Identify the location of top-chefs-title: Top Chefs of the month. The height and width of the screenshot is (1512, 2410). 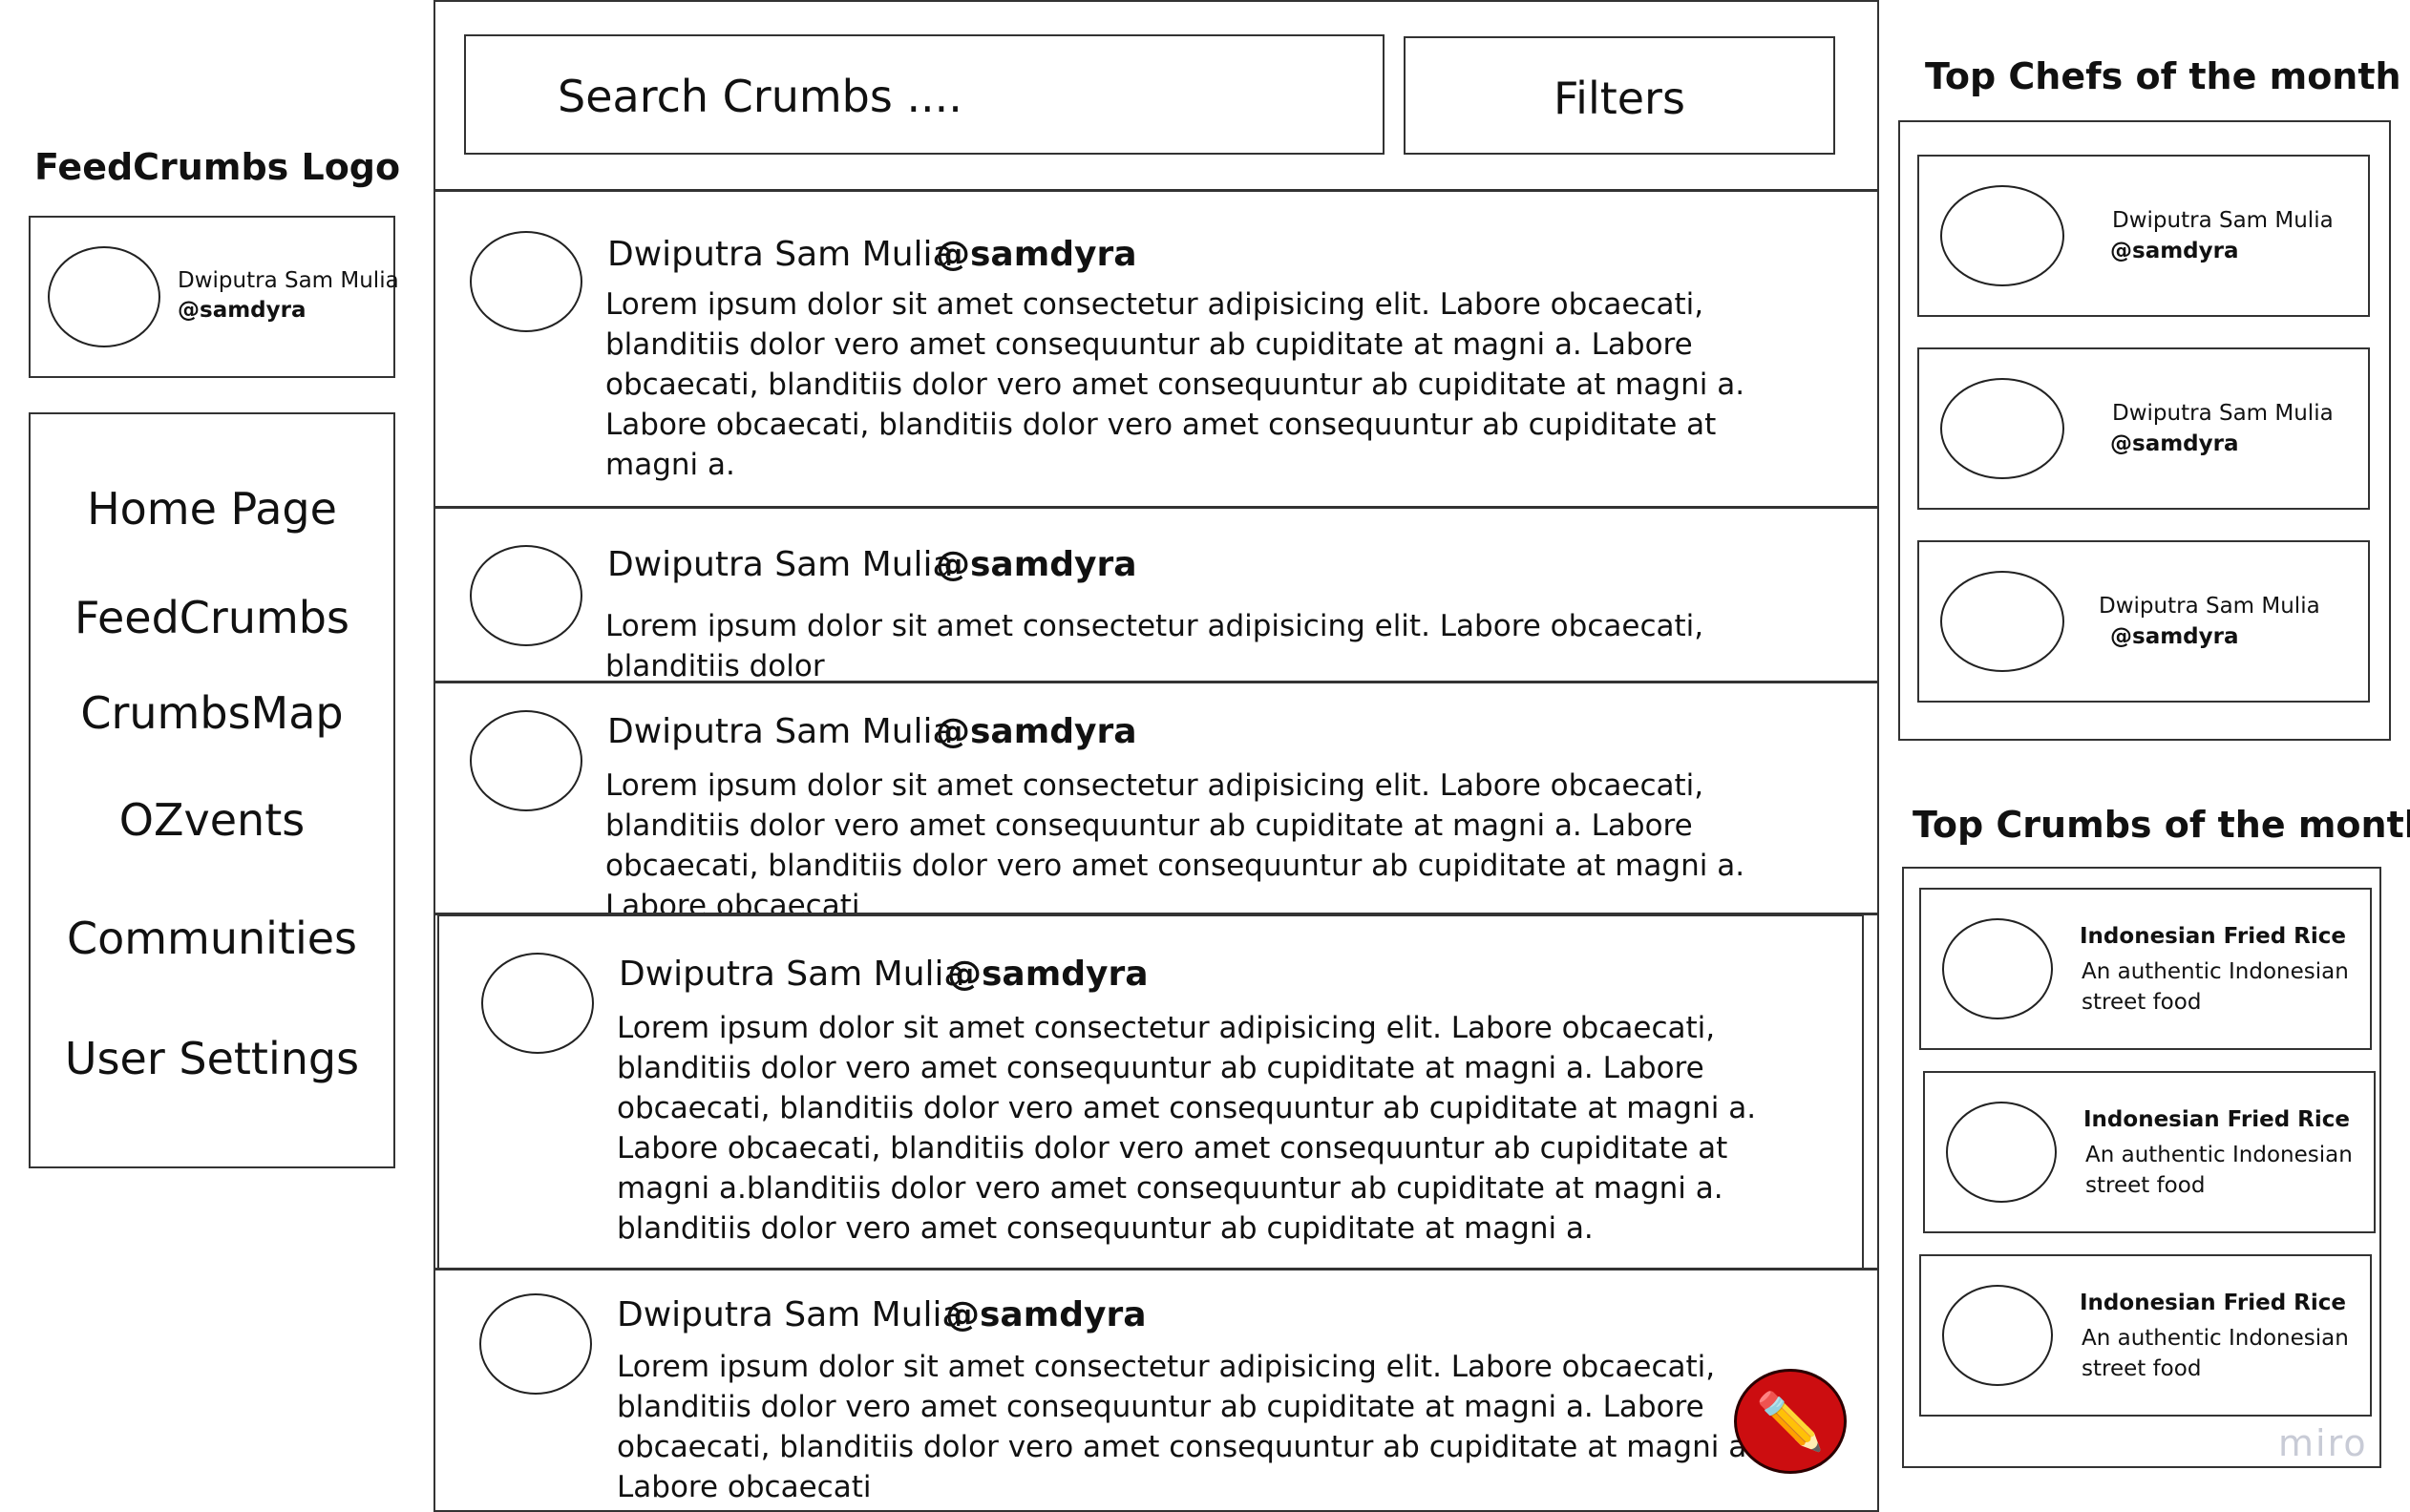
(2163, 76).